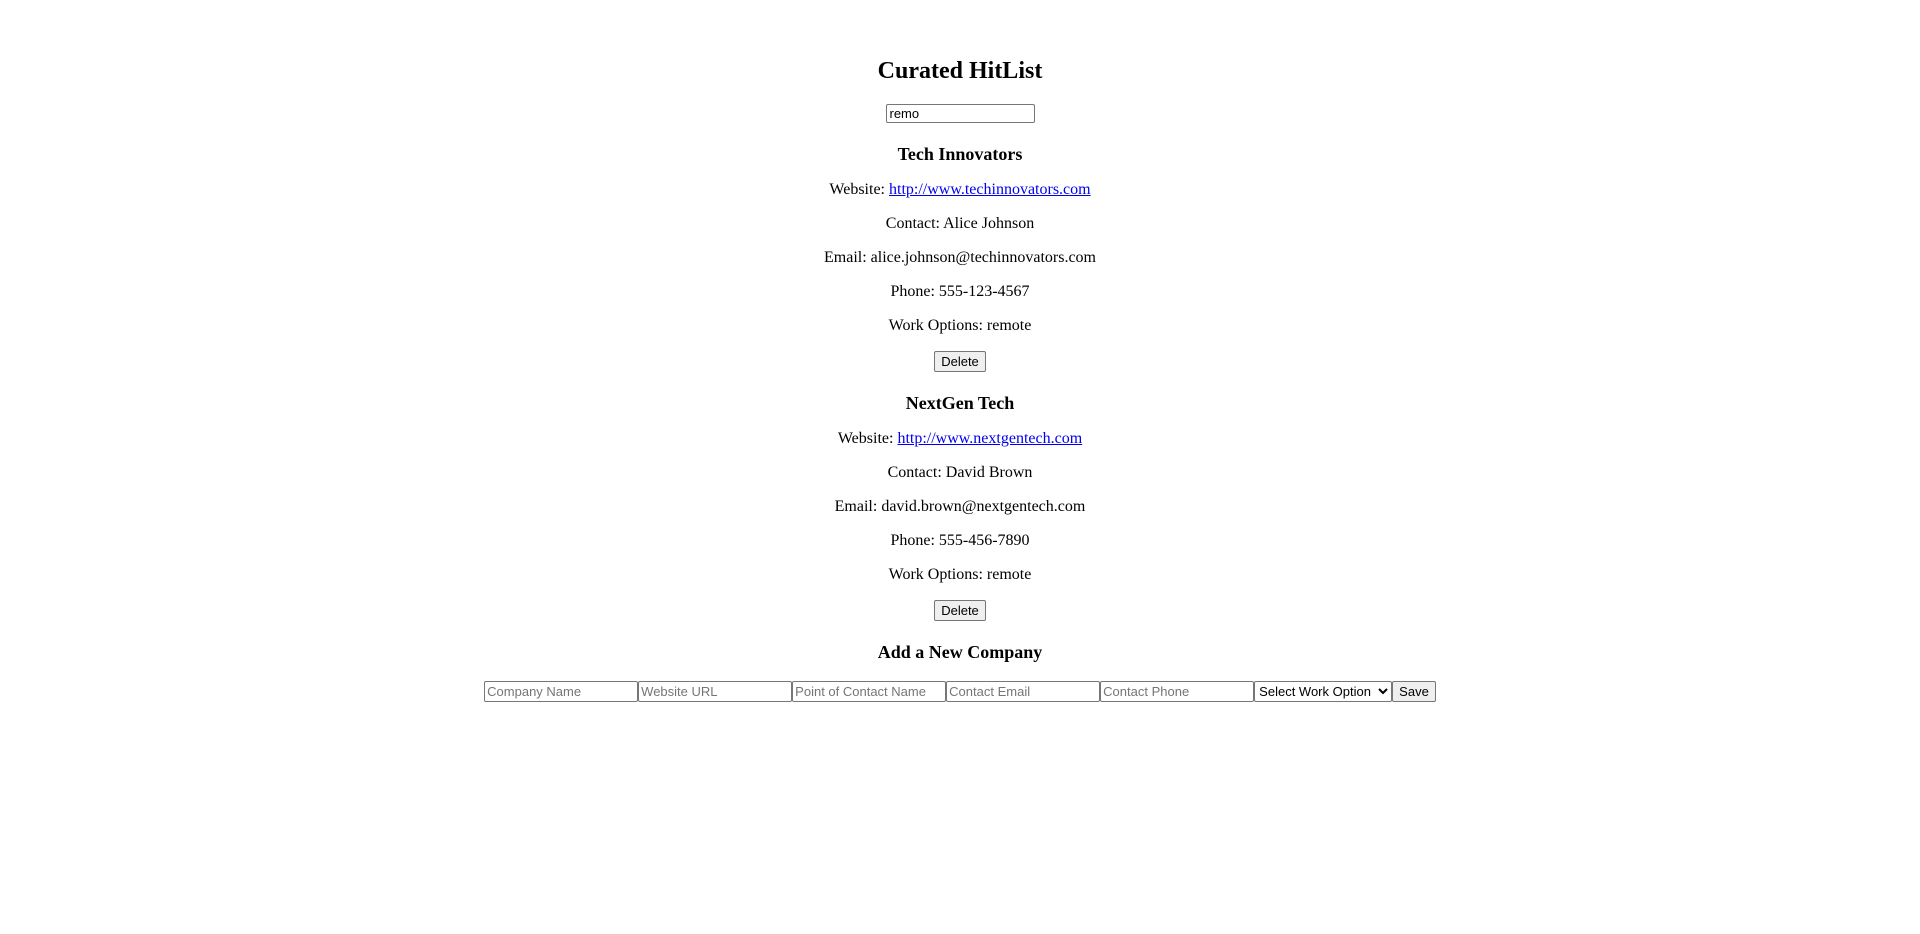 Image resolution: width=1920 pixels, height=934 pixels. Describe the element at coordinates (869, 691) in the screenshot. I see `contact-name-input` at that location.